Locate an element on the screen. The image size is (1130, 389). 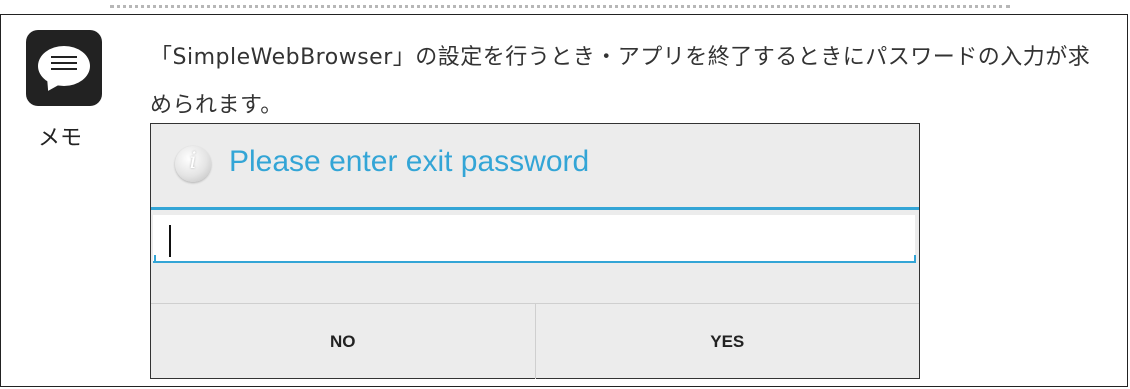
yes-button: YES is located at coordinates (728, 341).